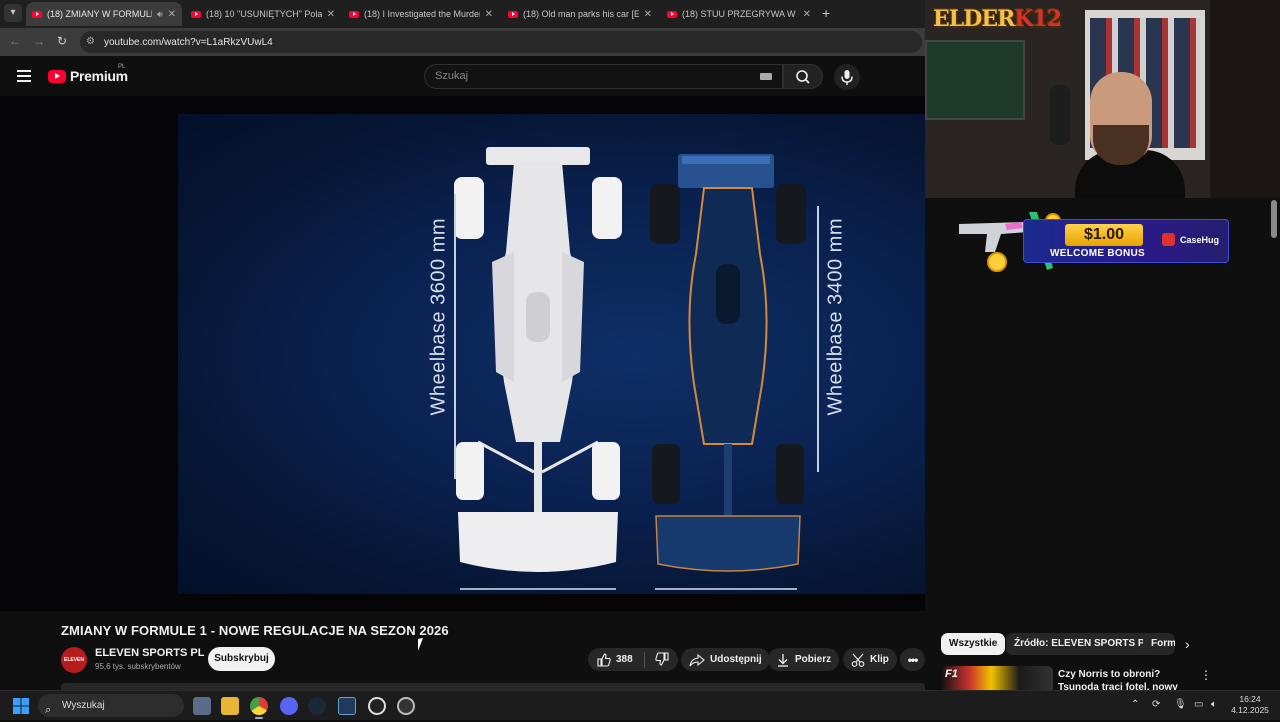  I want to click on blue-f1-car-illustration, so click(728, 364).